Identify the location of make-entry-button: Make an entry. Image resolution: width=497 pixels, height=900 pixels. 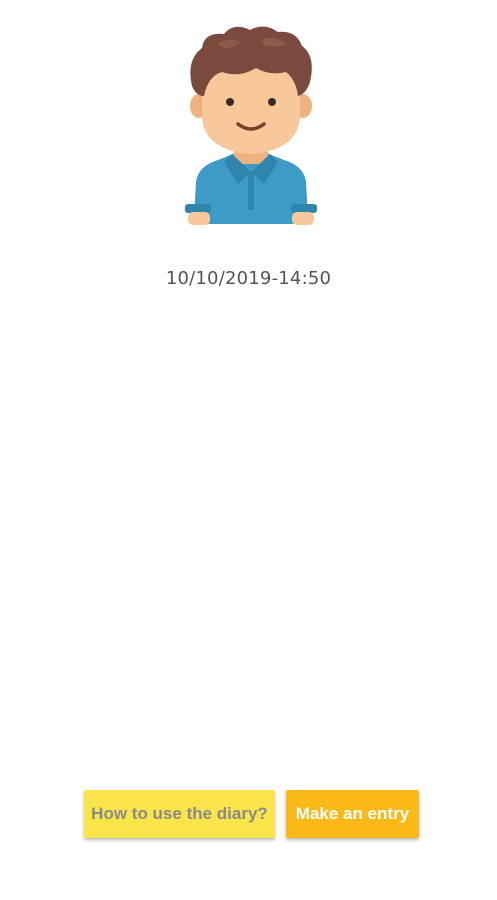
(352, 814).